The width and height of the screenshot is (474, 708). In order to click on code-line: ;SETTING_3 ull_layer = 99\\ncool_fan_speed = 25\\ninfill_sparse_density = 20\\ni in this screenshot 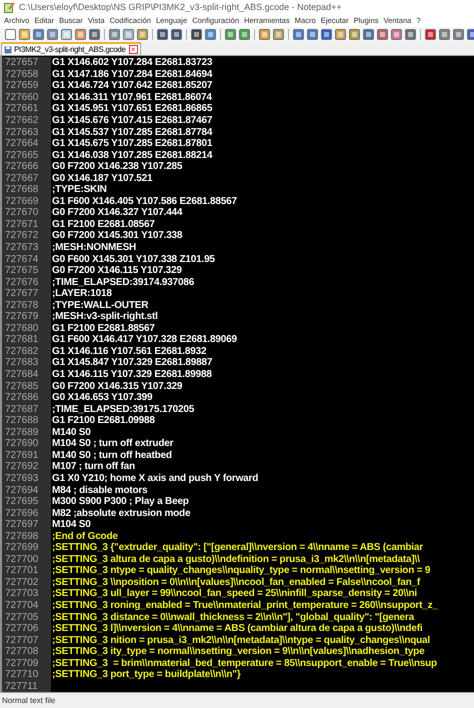, I will do `click(234, 594)`.